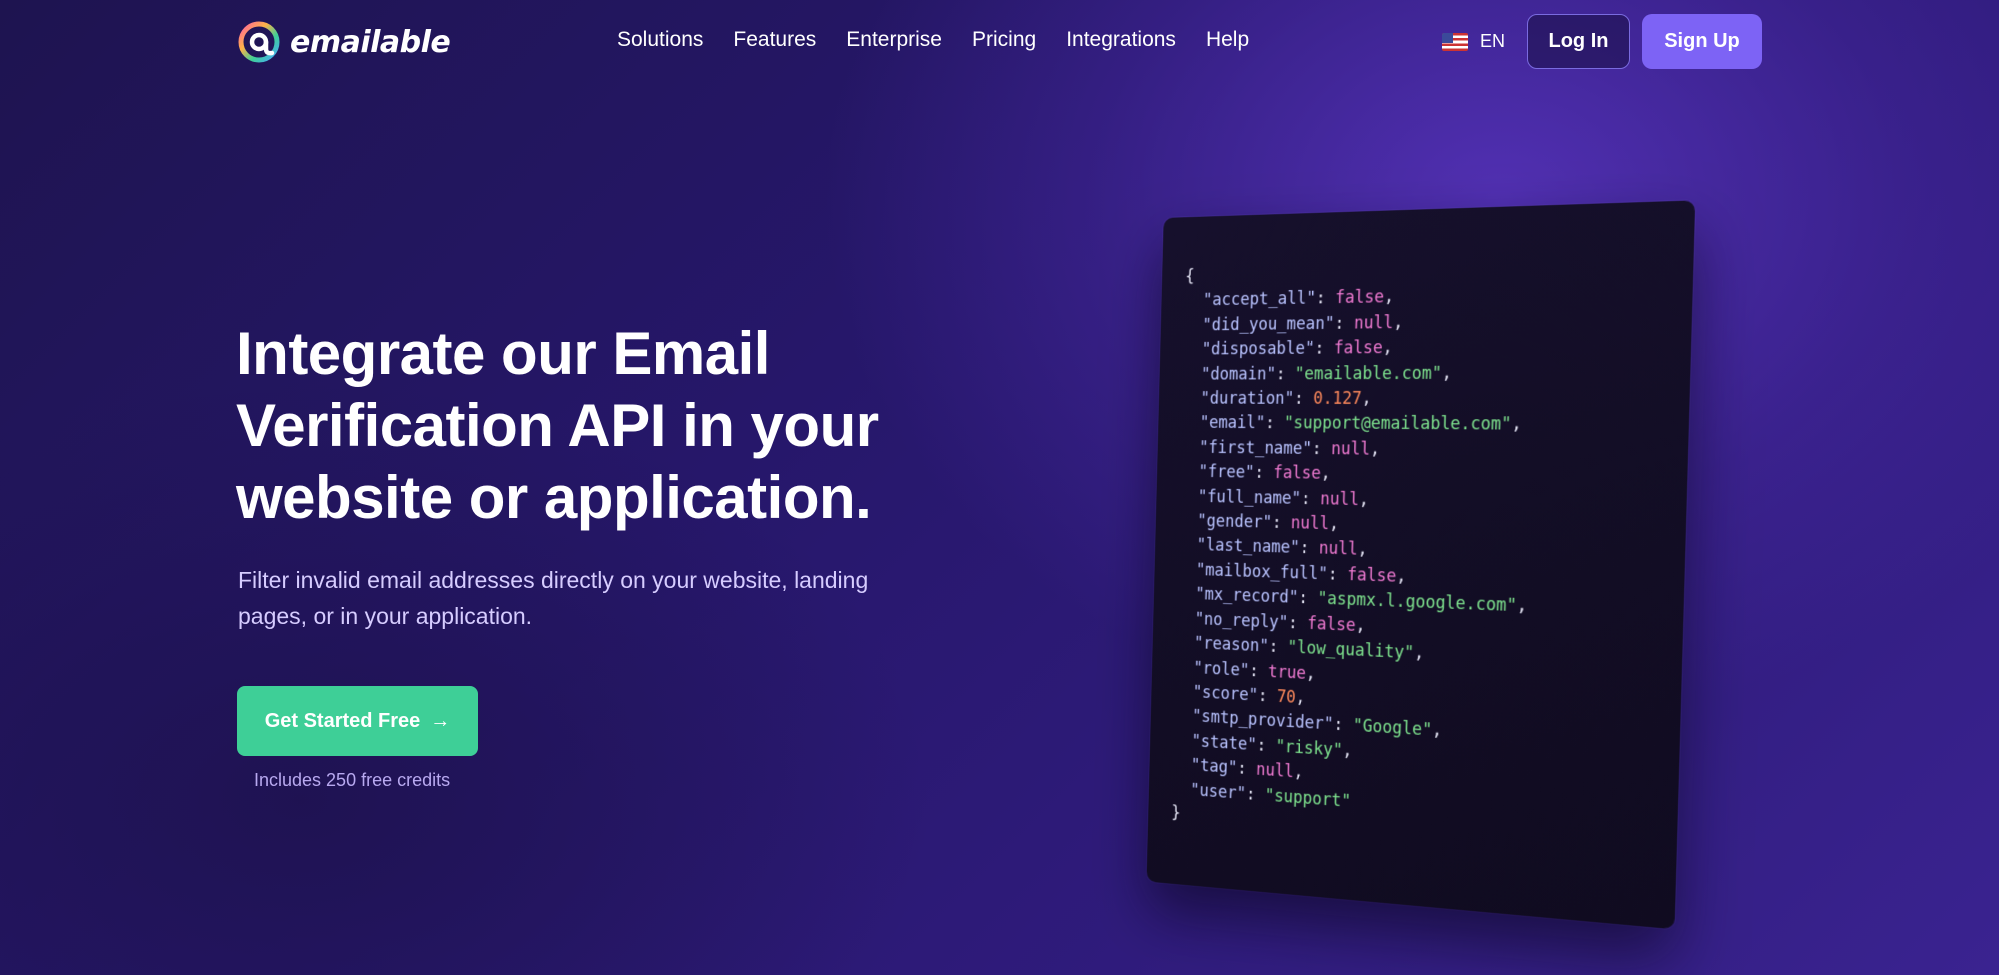 The height and width of the screenshot is (975, 1999). What do you see at coordinates (1235, 522) in the screenshot?
I see `code-key: "gender"` at bounding box center [1235, 522].